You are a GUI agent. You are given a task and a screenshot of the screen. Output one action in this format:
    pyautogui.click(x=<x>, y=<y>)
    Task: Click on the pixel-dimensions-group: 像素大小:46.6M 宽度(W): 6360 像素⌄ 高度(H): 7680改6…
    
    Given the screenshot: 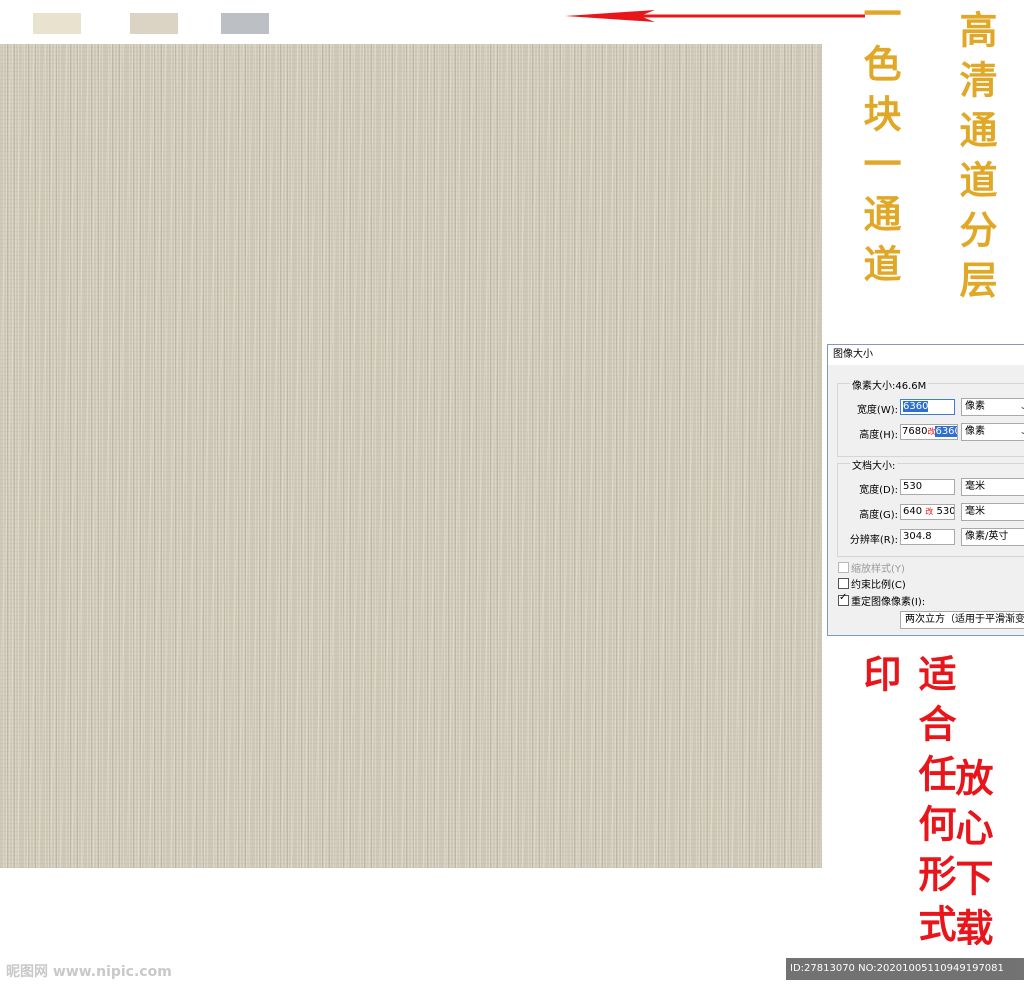 What is the action you would take?
    pyautogui.click(x=930, y=417)
    